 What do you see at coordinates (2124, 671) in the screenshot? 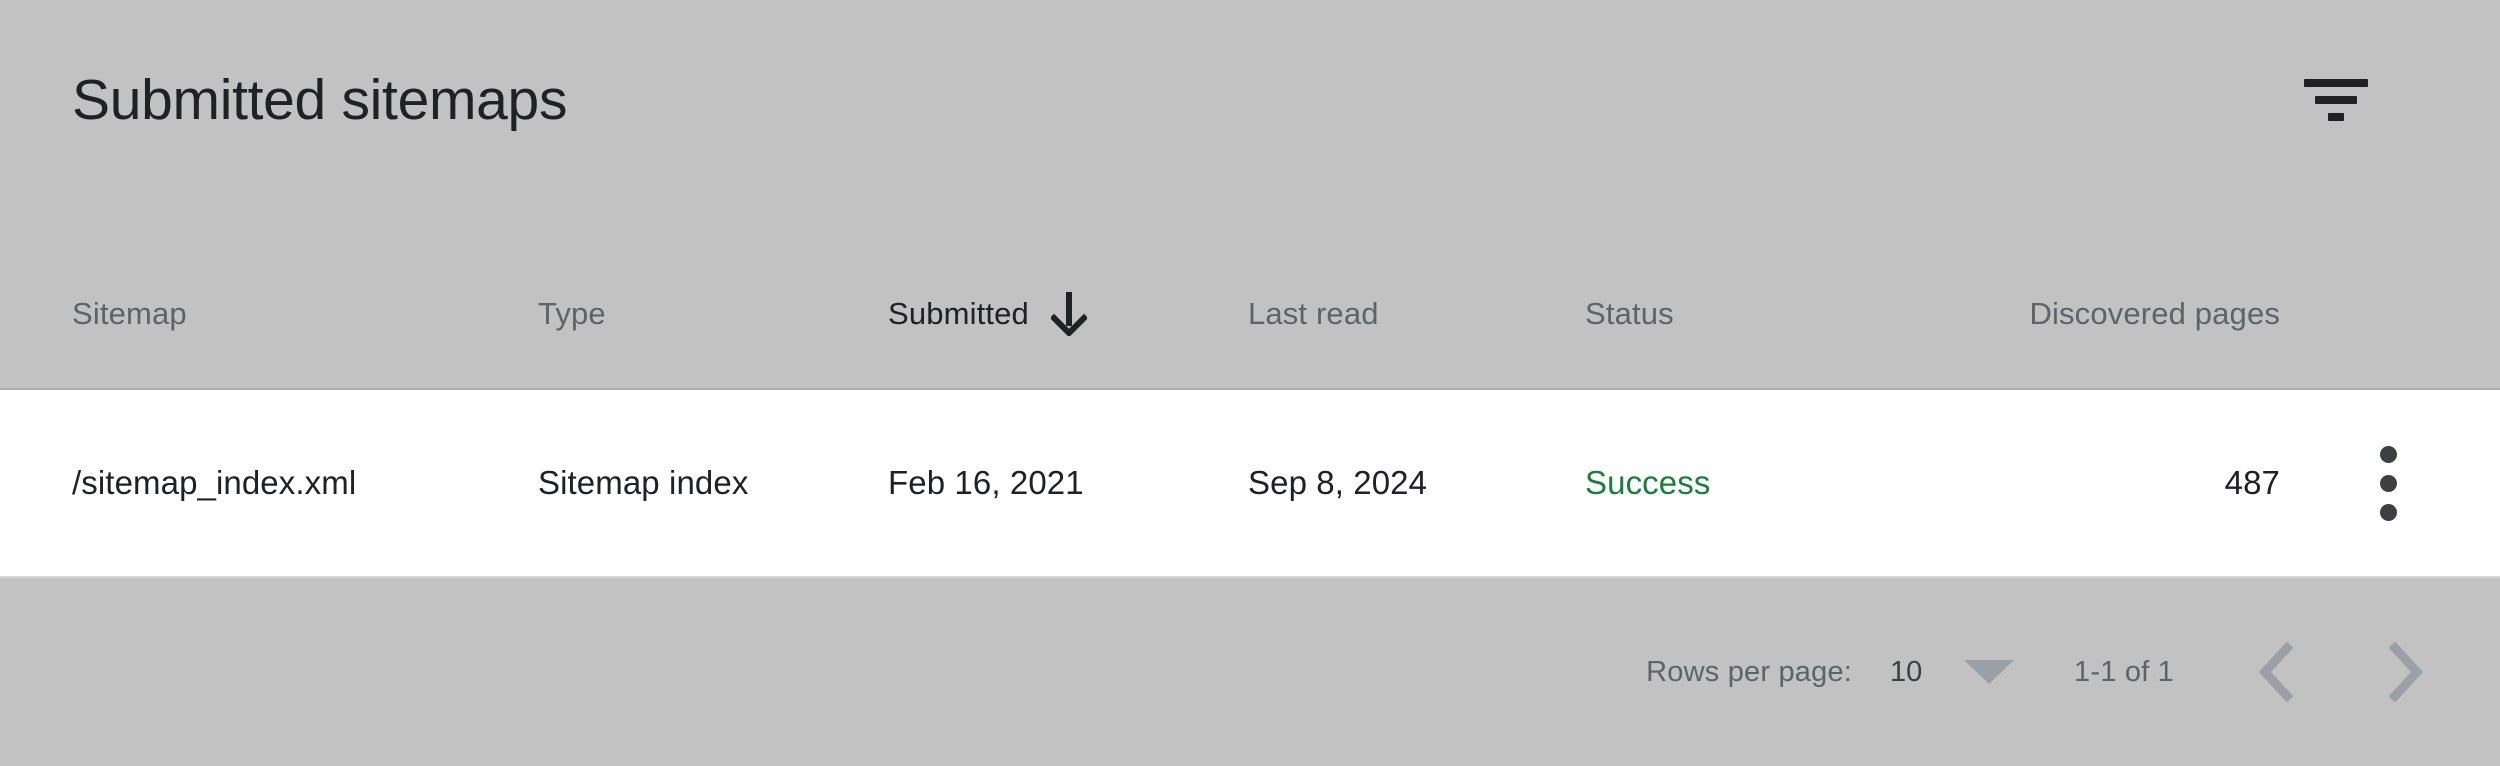
I see `pagination-range-label: 1-1 of 1` at bounding box center [2124, 671].